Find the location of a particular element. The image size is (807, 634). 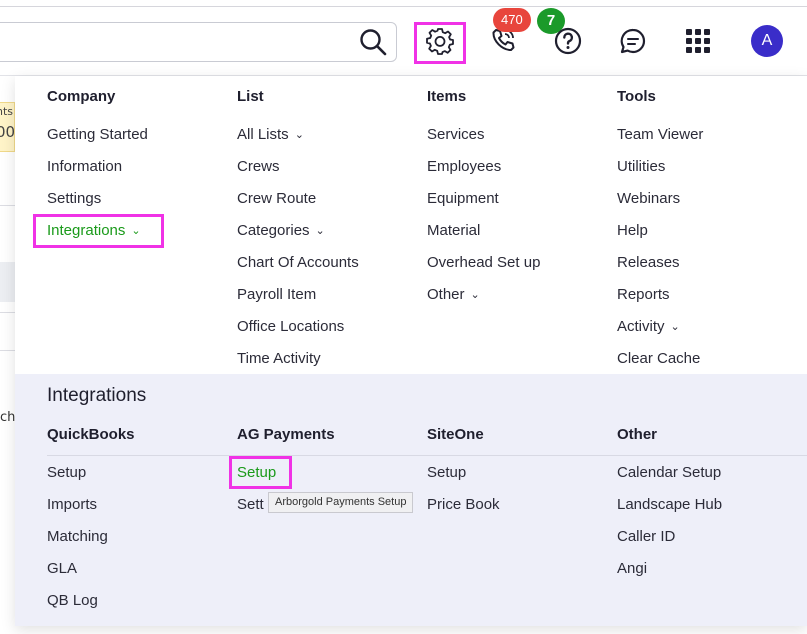

menu-item-releases: Releases is located at coordinates (648, 262).